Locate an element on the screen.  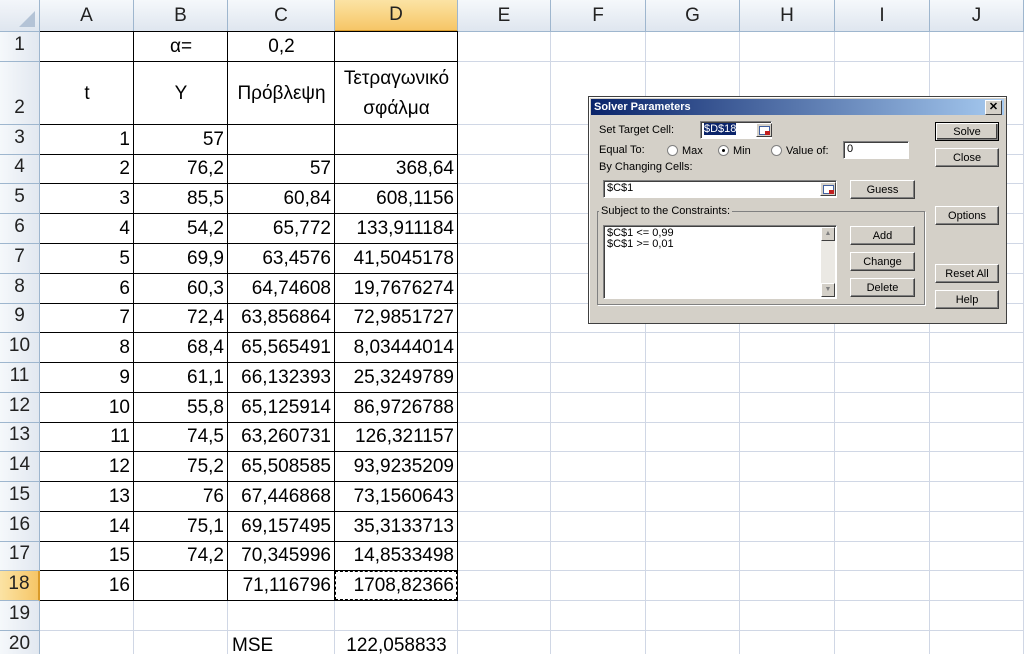
change-button: Change is located at coordinates (882, 261).